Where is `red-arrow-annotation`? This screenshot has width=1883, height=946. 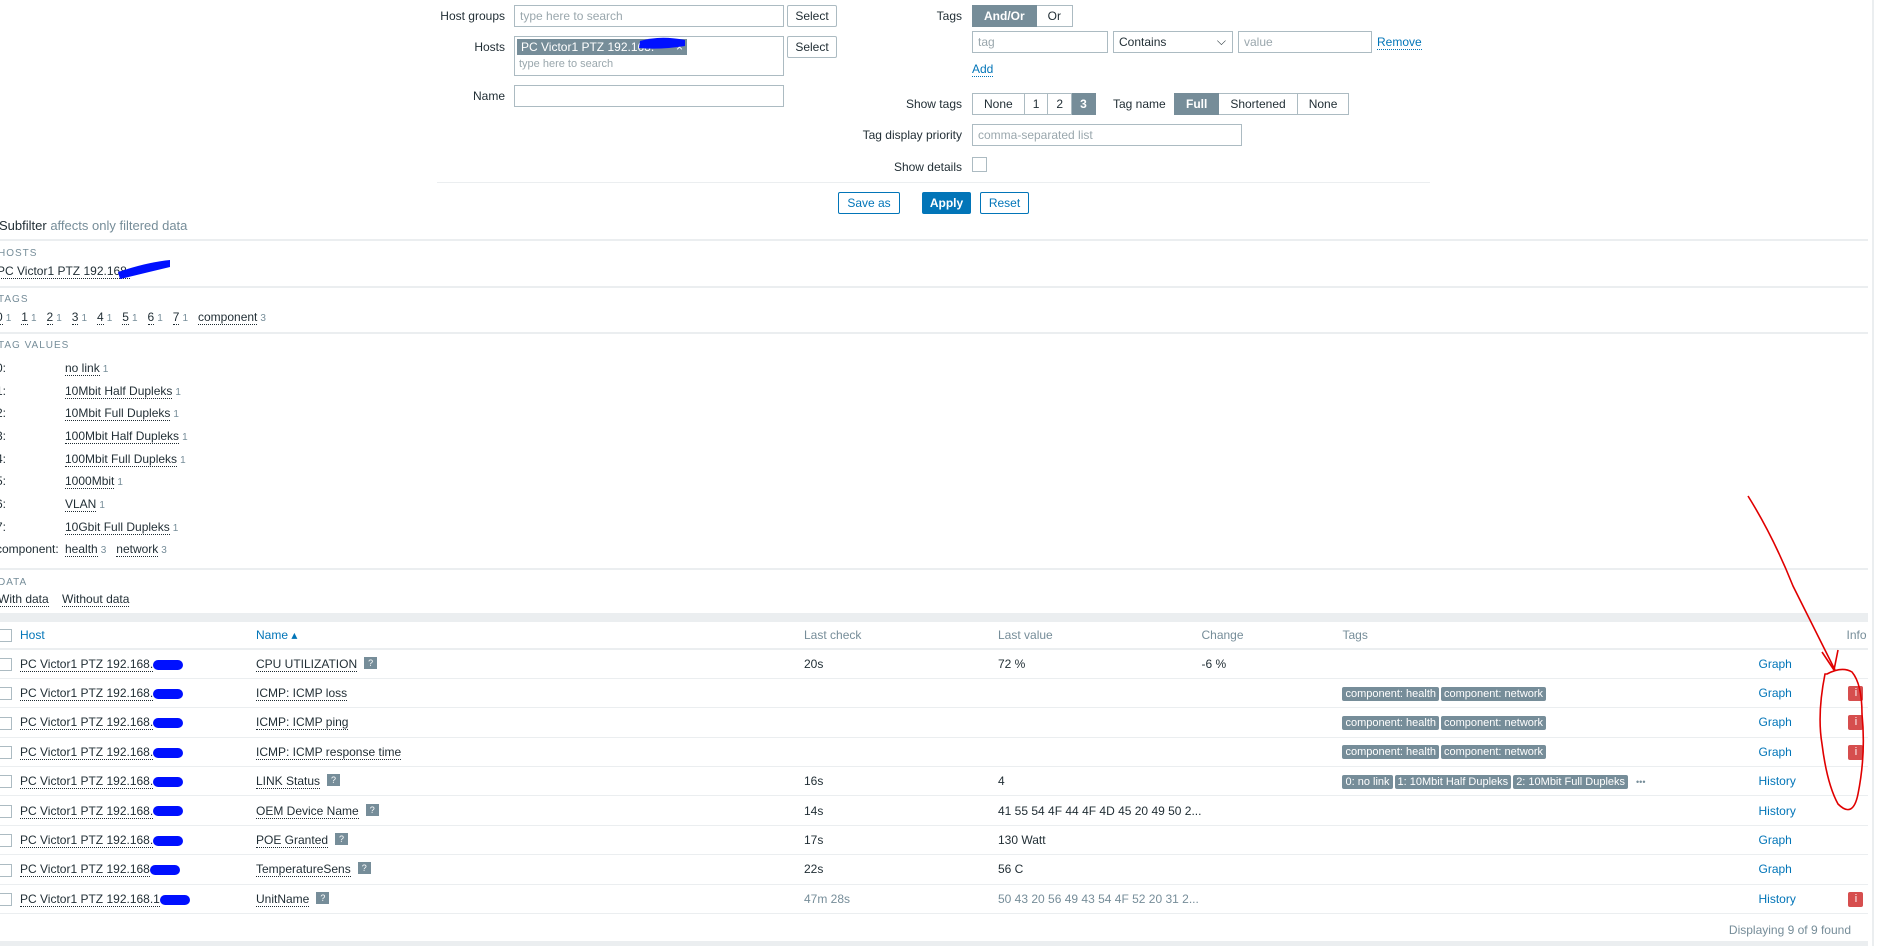
red-arrow-annotation is located at coordinates (1806, 653).